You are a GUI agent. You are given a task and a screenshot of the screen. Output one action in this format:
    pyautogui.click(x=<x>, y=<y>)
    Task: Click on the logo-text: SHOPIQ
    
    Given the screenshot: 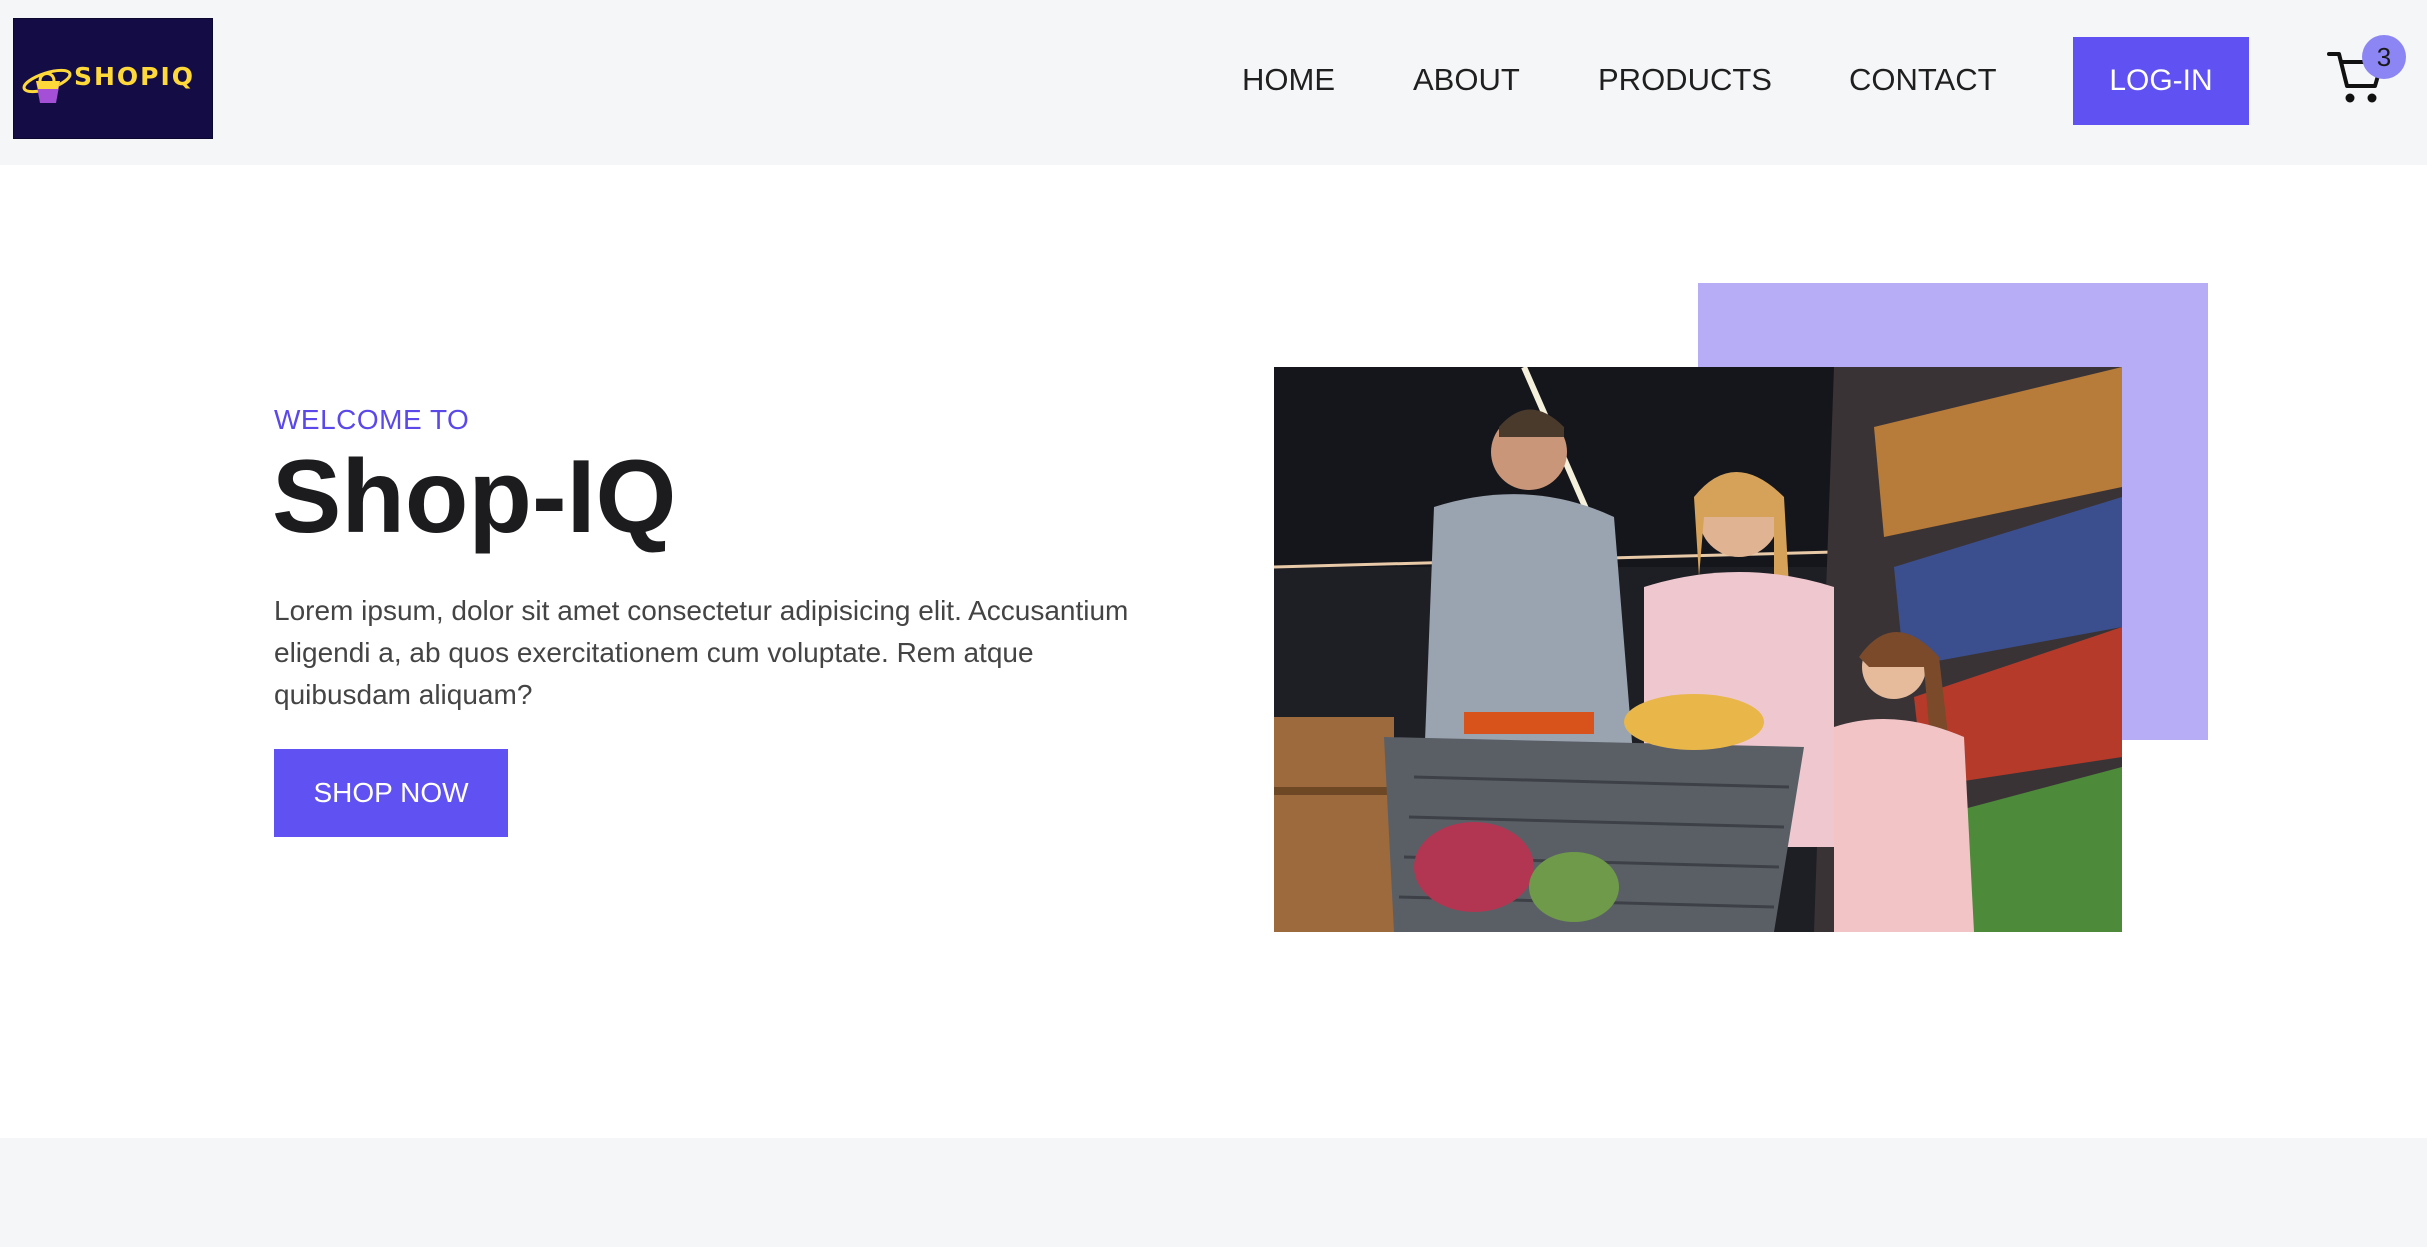 What is the action you would take?
    pyautogui.click(x=135, y=76)
    